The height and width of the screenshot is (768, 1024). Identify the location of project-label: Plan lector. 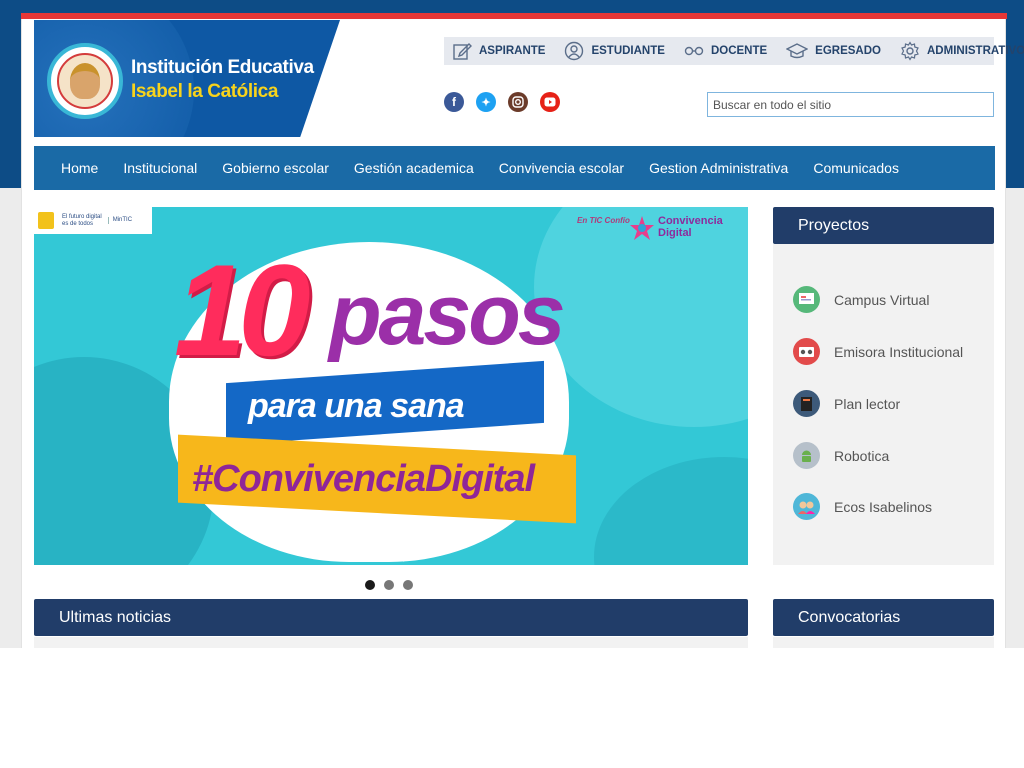
(867, 403).